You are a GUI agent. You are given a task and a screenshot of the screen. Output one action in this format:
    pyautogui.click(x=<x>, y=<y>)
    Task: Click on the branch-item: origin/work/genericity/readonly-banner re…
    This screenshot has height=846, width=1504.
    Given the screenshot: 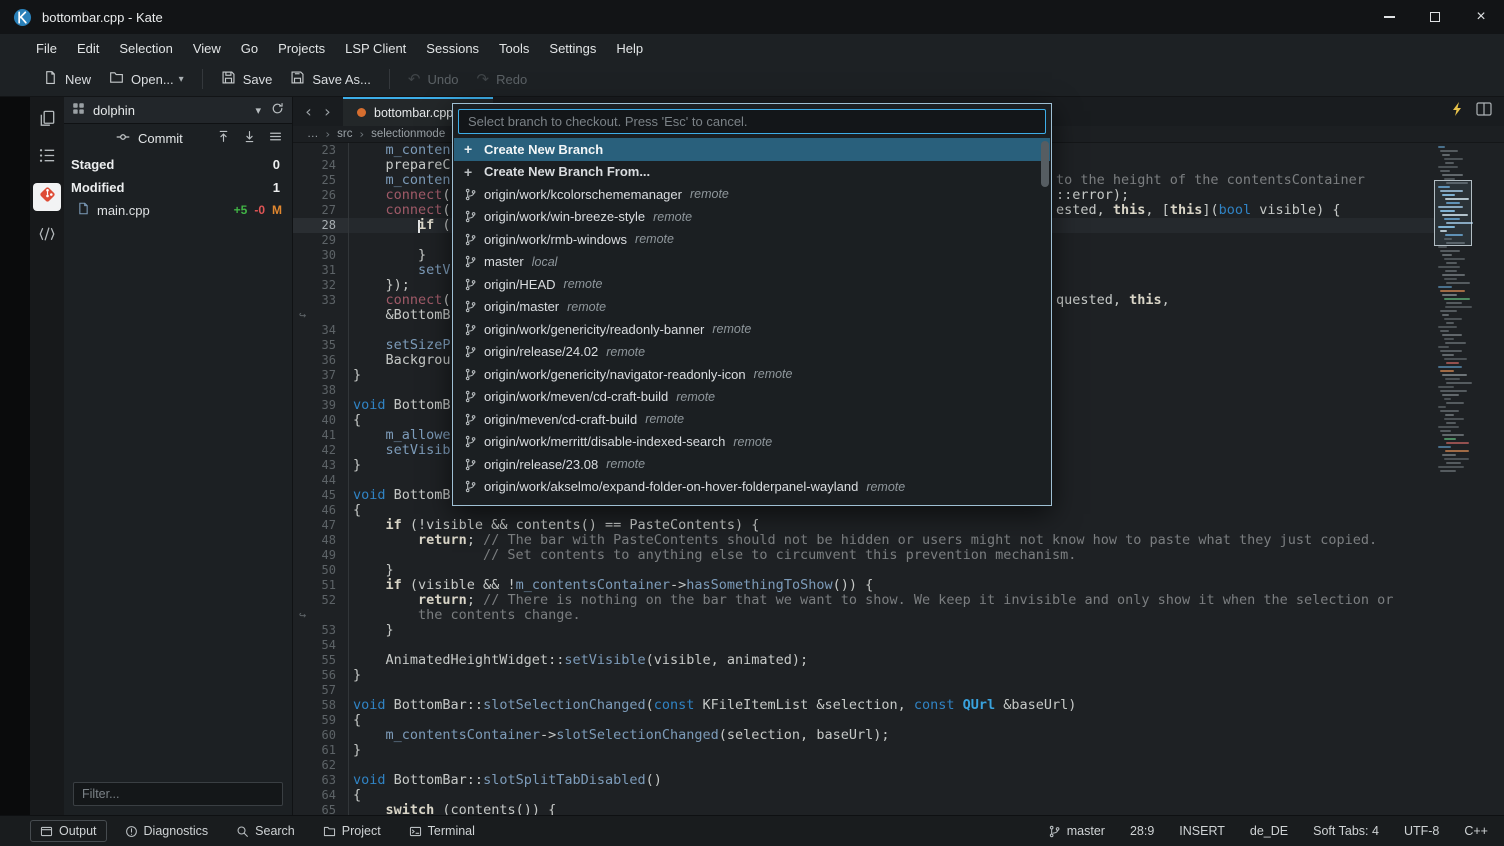 What is the action you would take?
    pyautogui.click(x=752, y=329)
    